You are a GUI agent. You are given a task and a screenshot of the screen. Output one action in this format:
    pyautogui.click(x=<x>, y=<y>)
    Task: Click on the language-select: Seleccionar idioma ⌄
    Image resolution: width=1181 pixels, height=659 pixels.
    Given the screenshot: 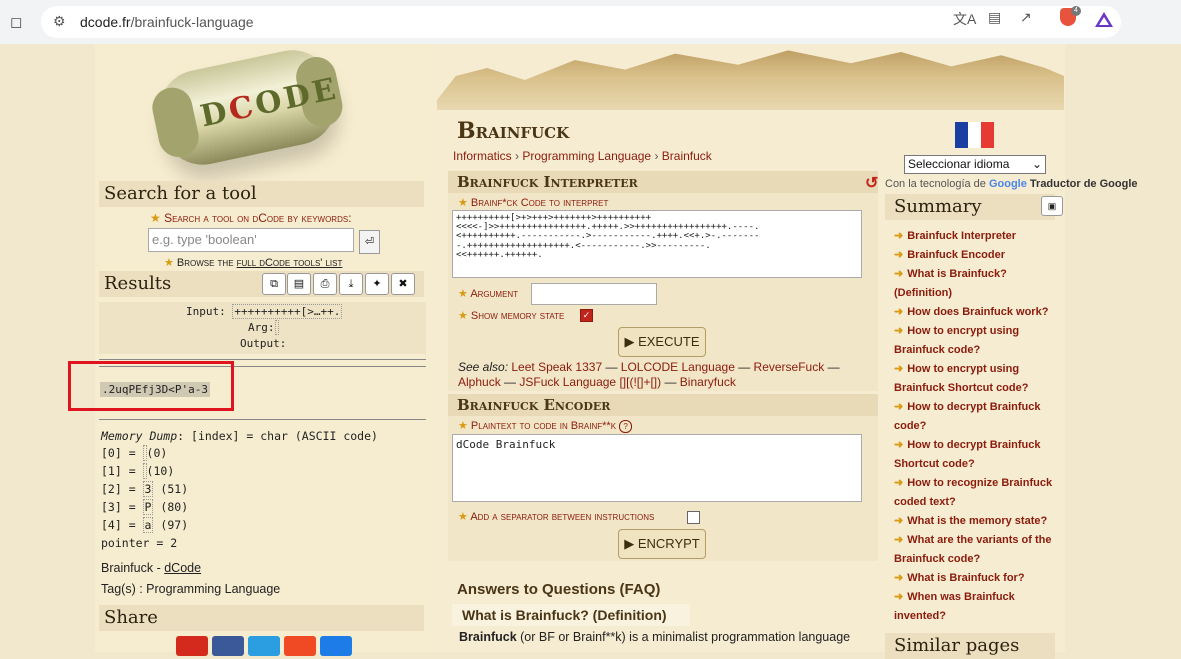 What is the action you would take?
    pyautogui.click(x=975, y=164)
    